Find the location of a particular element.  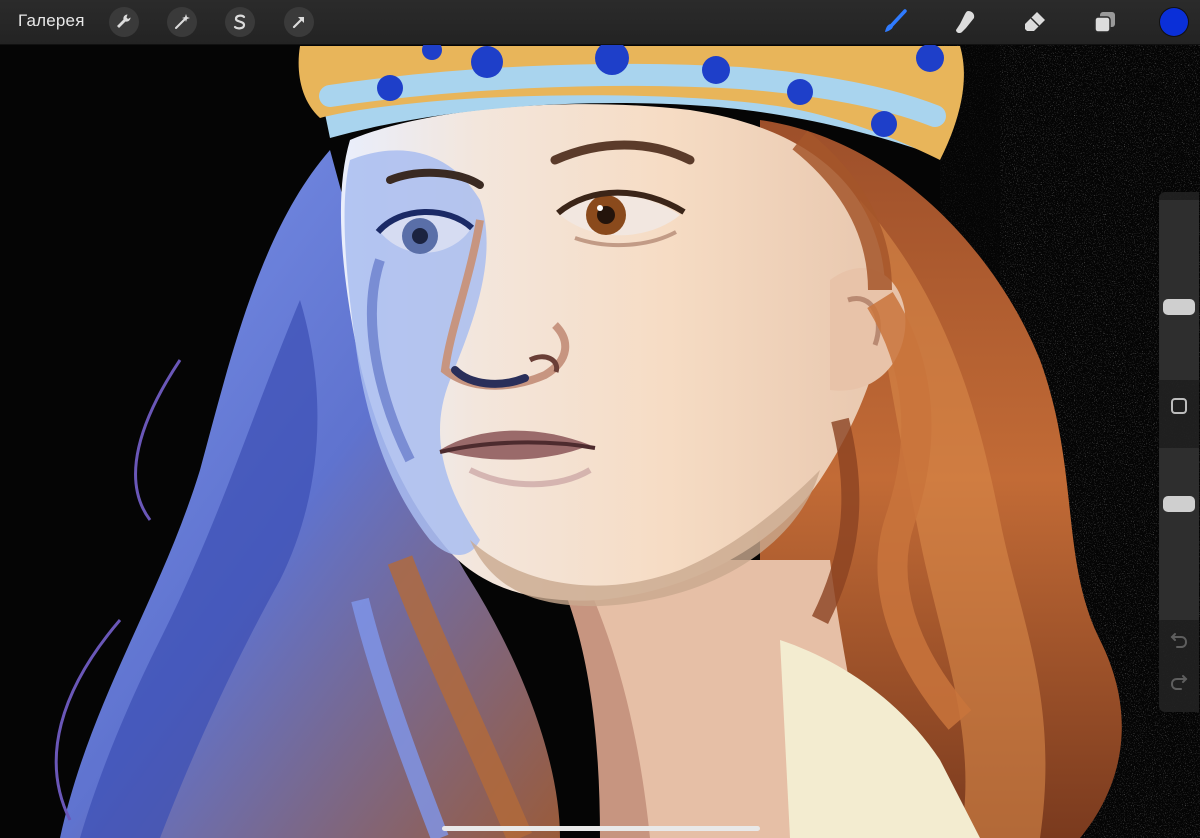

wrench-icon is located at coordinates (124, 22).